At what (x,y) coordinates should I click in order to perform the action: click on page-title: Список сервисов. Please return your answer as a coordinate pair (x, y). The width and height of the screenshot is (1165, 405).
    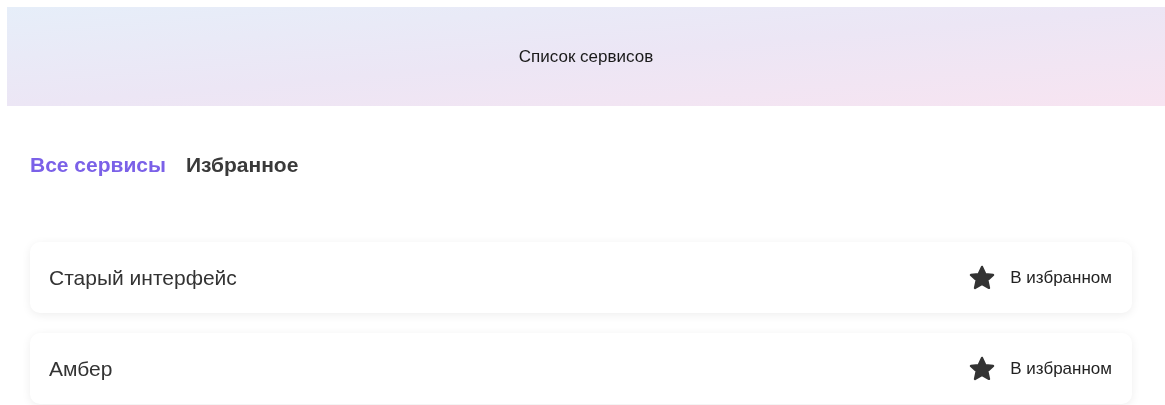
    Looking at the image, I should click on (586, 56).